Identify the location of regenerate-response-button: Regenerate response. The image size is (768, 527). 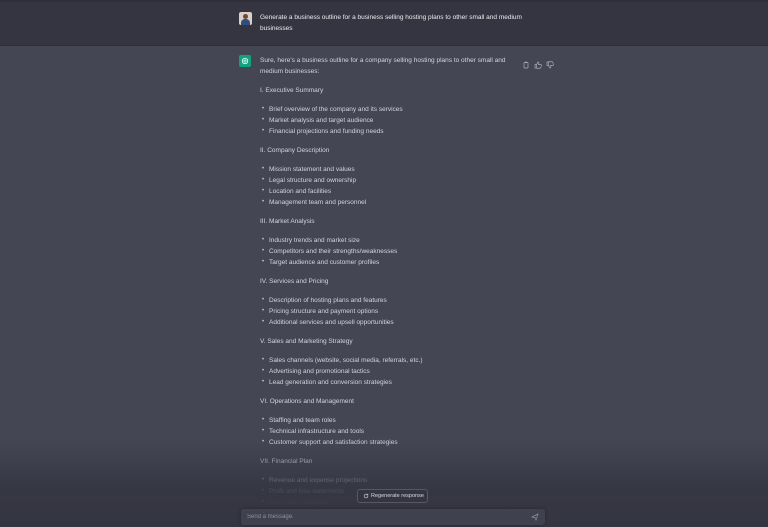
(392, 496).